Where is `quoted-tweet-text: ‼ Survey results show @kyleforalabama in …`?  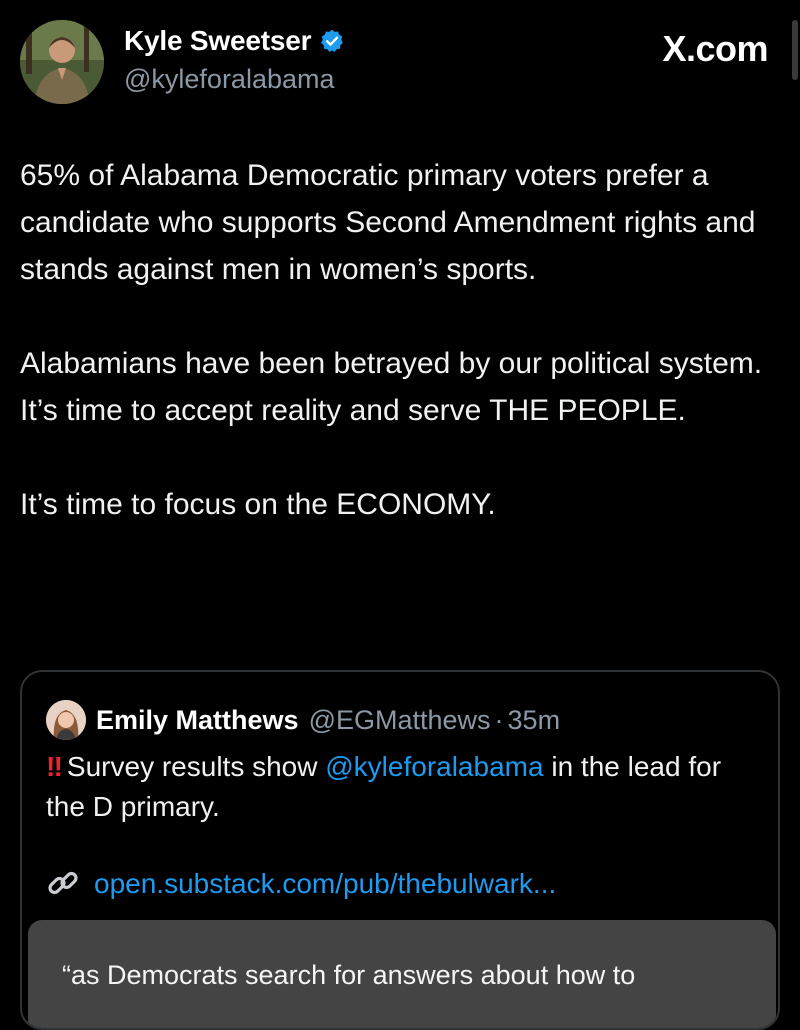
quoted-tweet-text: ‼ Survey results show @kyleforalabama in … is located at coordinates (403, 787).